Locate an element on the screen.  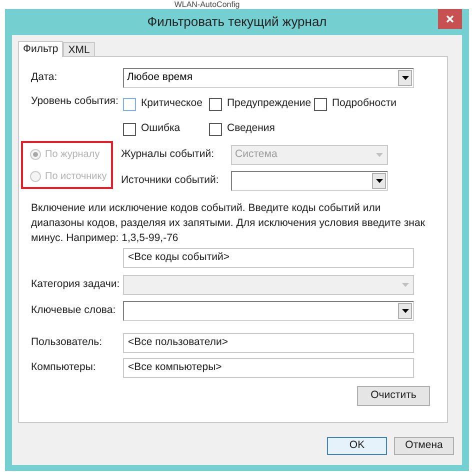
cancel-button: Отмена is located at coordinates (424, 446).